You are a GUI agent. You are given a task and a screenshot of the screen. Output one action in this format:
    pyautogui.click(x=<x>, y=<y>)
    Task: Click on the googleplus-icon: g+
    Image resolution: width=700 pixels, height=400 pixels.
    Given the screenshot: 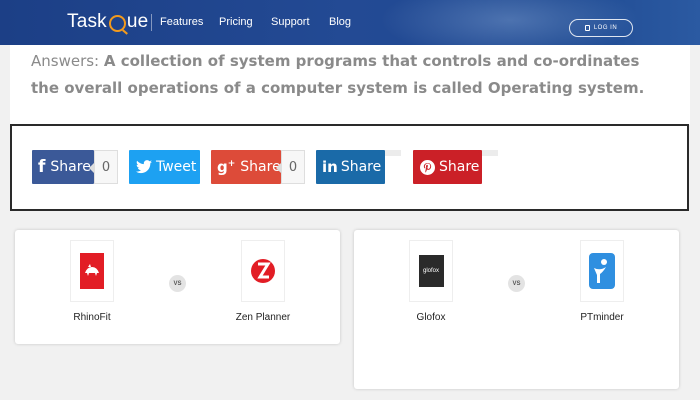 What is the action you would take?
    pyautogui.click(x=226, y=167)
    